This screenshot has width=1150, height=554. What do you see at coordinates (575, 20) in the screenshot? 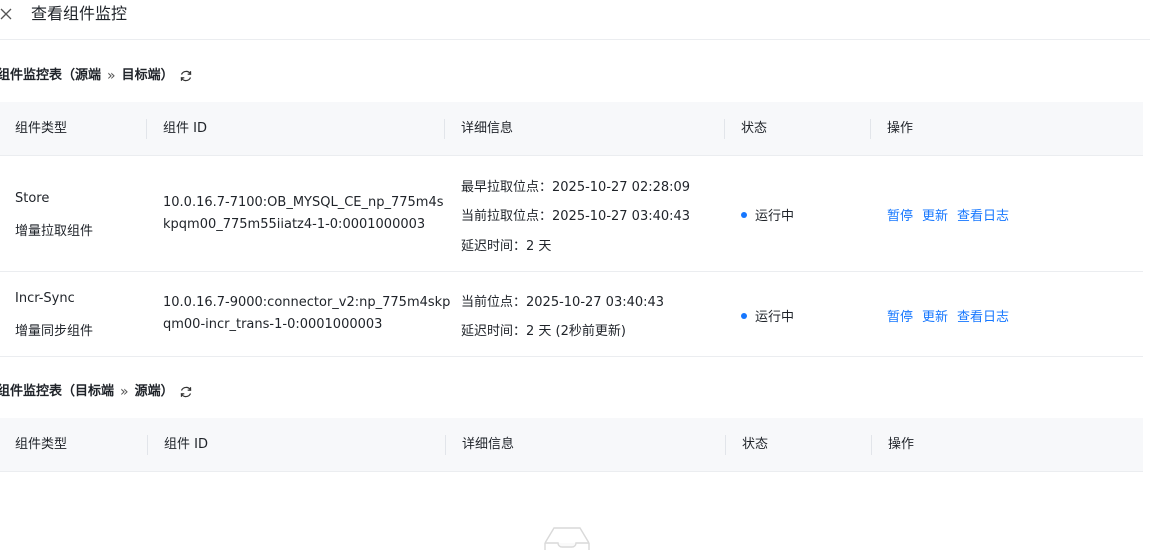
I see `drawer-header: 查看组件监控` at bounding box center [575, 20].